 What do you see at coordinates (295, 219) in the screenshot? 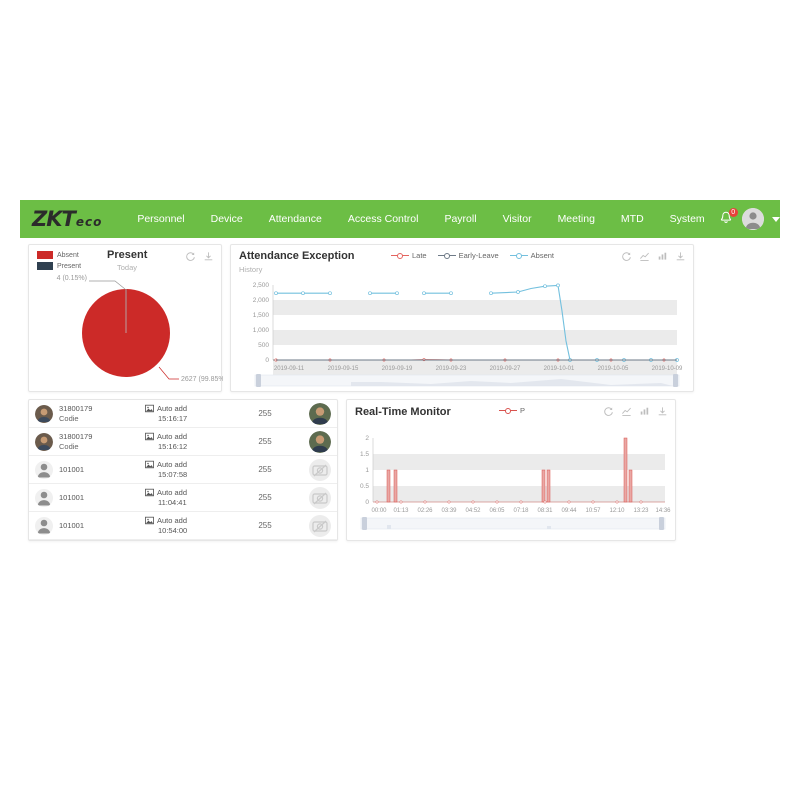
I see `nav-item-attendance: Attendance` at bounding box center [295, 219].